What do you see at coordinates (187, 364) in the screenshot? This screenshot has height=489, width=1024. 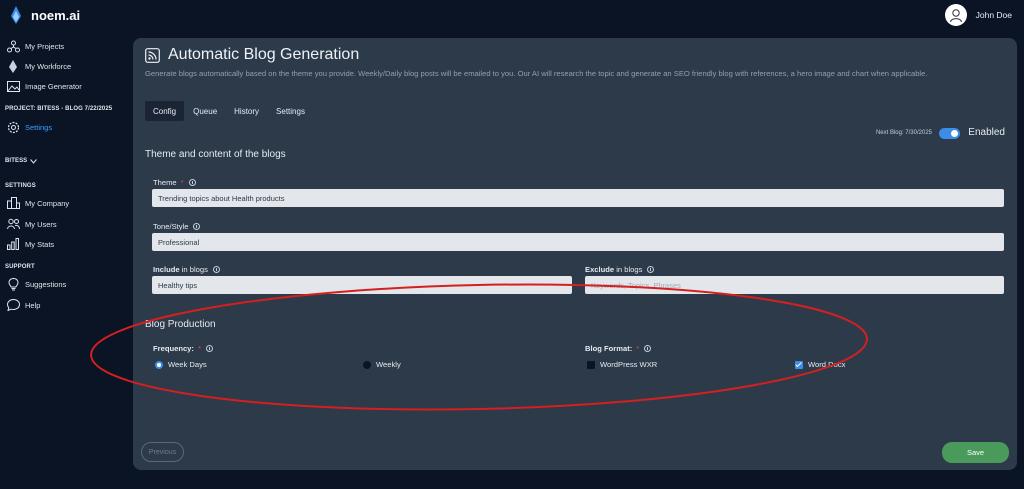 I see `option-label: Week Days` at bounding box center [187, 364].